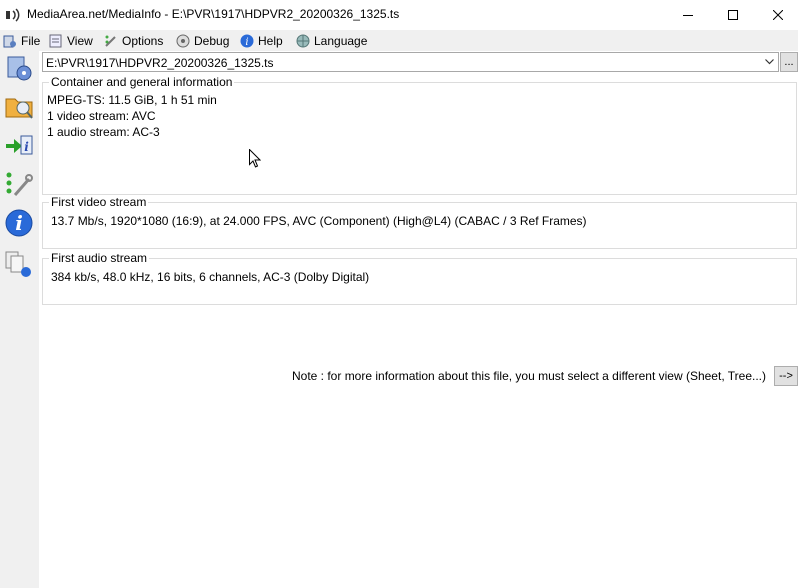  Describe the element at coordinates (786, 376) in the screenshot. I see `change-view-button: -->` at that location.